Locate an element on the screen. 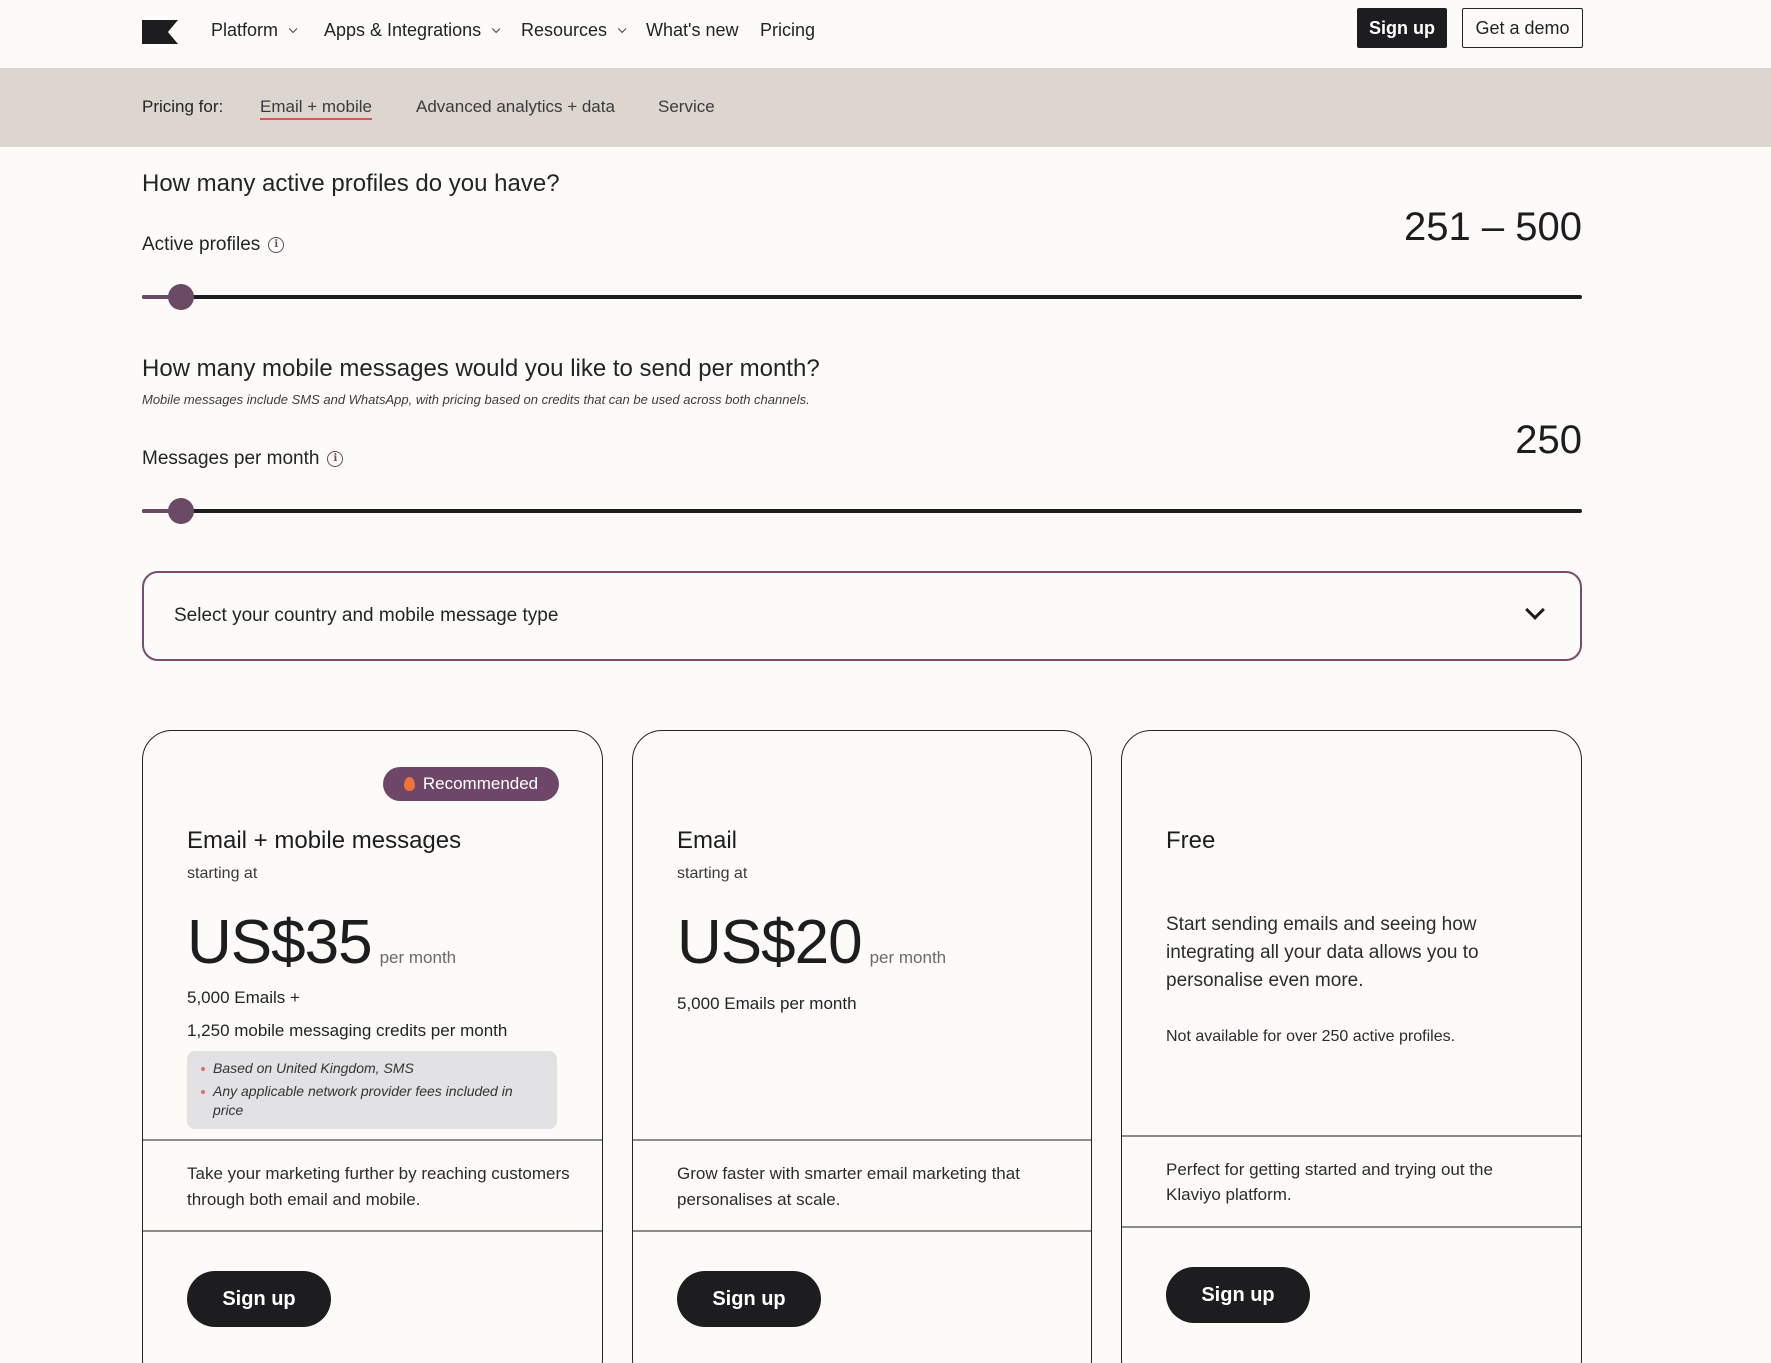 The width and height of the screenshot is (1771, 1363). nav-apps-integrations: Apps & Integrations is located at coordinates (412, 30).